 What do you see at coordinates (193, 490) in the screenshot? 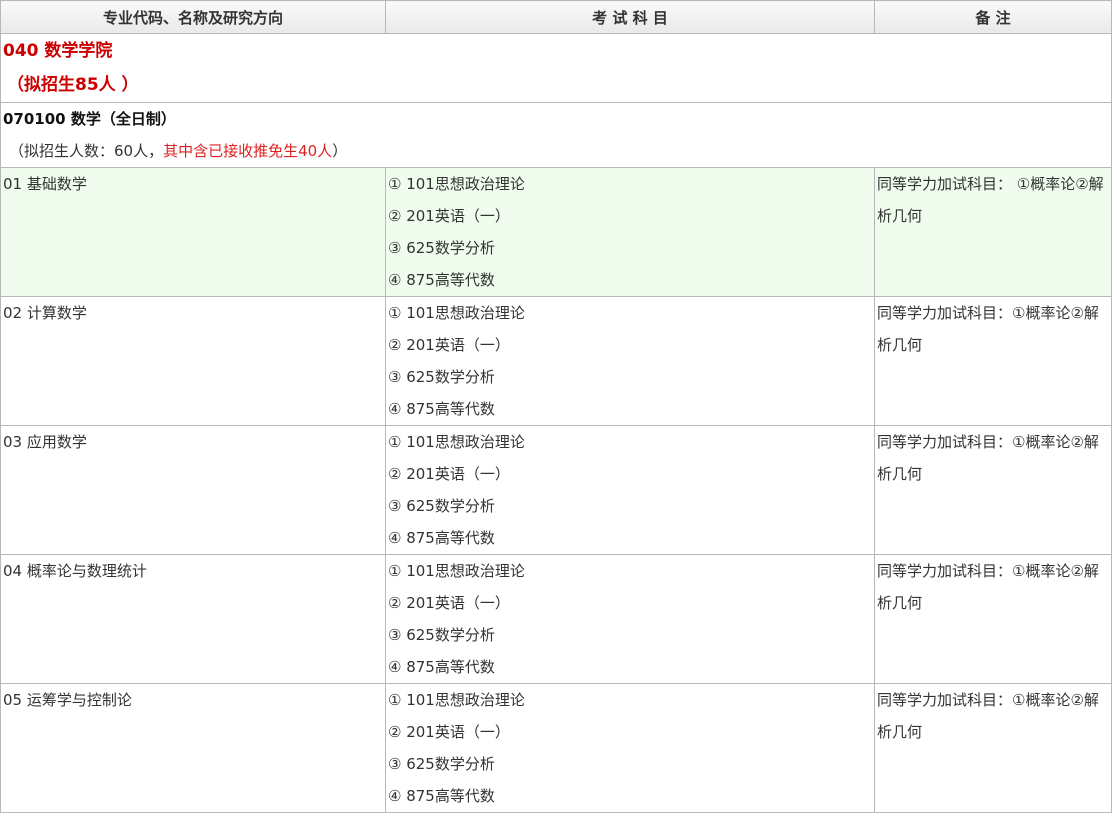
I see `direction-name-cell: 03 应用数学` at bounding box center [193, 490].